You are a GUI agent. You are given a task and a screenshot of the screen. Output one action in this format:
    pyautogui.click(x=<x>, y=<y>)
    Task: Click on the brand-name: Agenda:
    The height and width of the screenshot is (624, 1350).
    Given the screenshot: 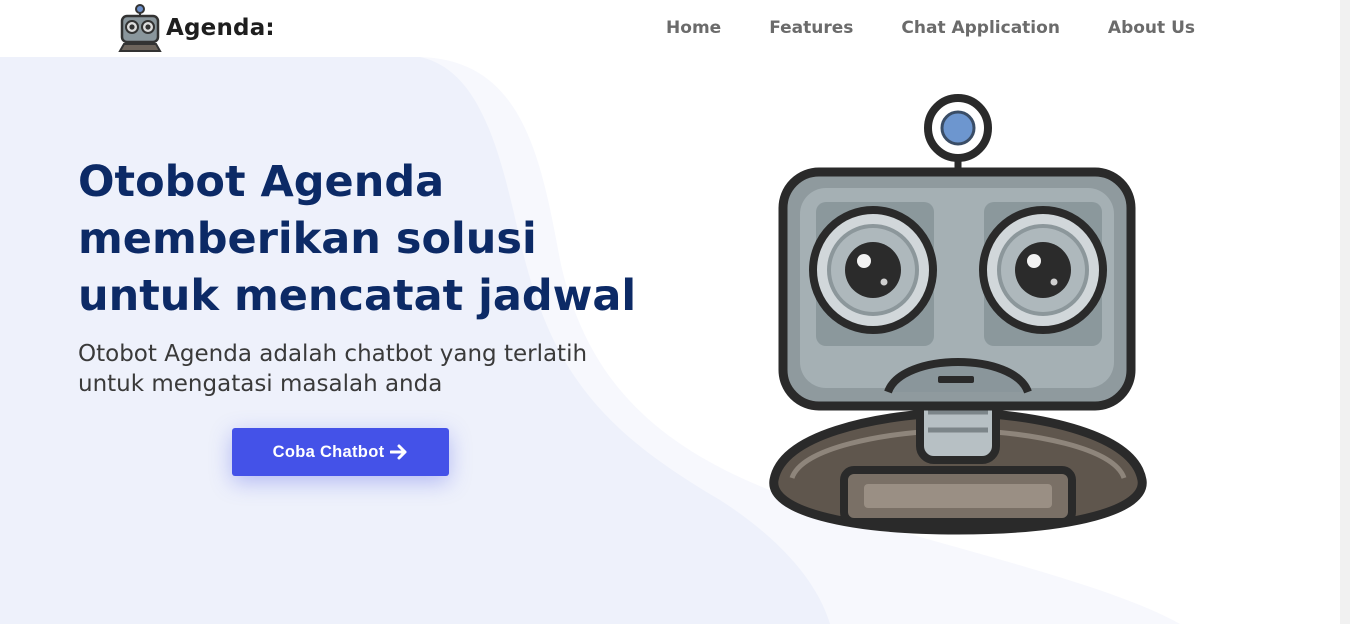 What is the action you would take?
    pyautogui.click(x=220, y=28)
    